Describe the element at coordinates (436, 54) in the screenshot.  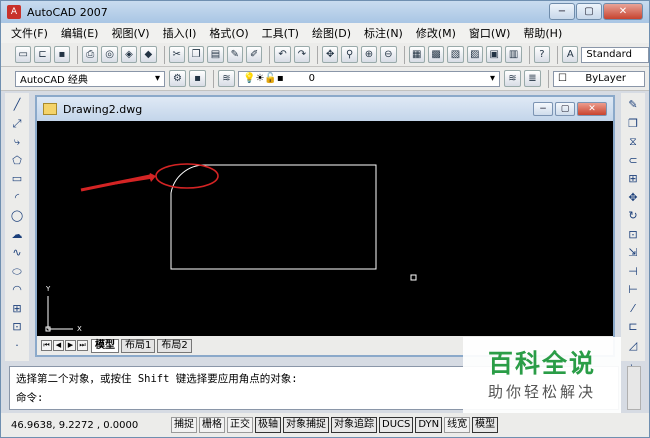
I see `designcenter-icon: ▩` at that location.